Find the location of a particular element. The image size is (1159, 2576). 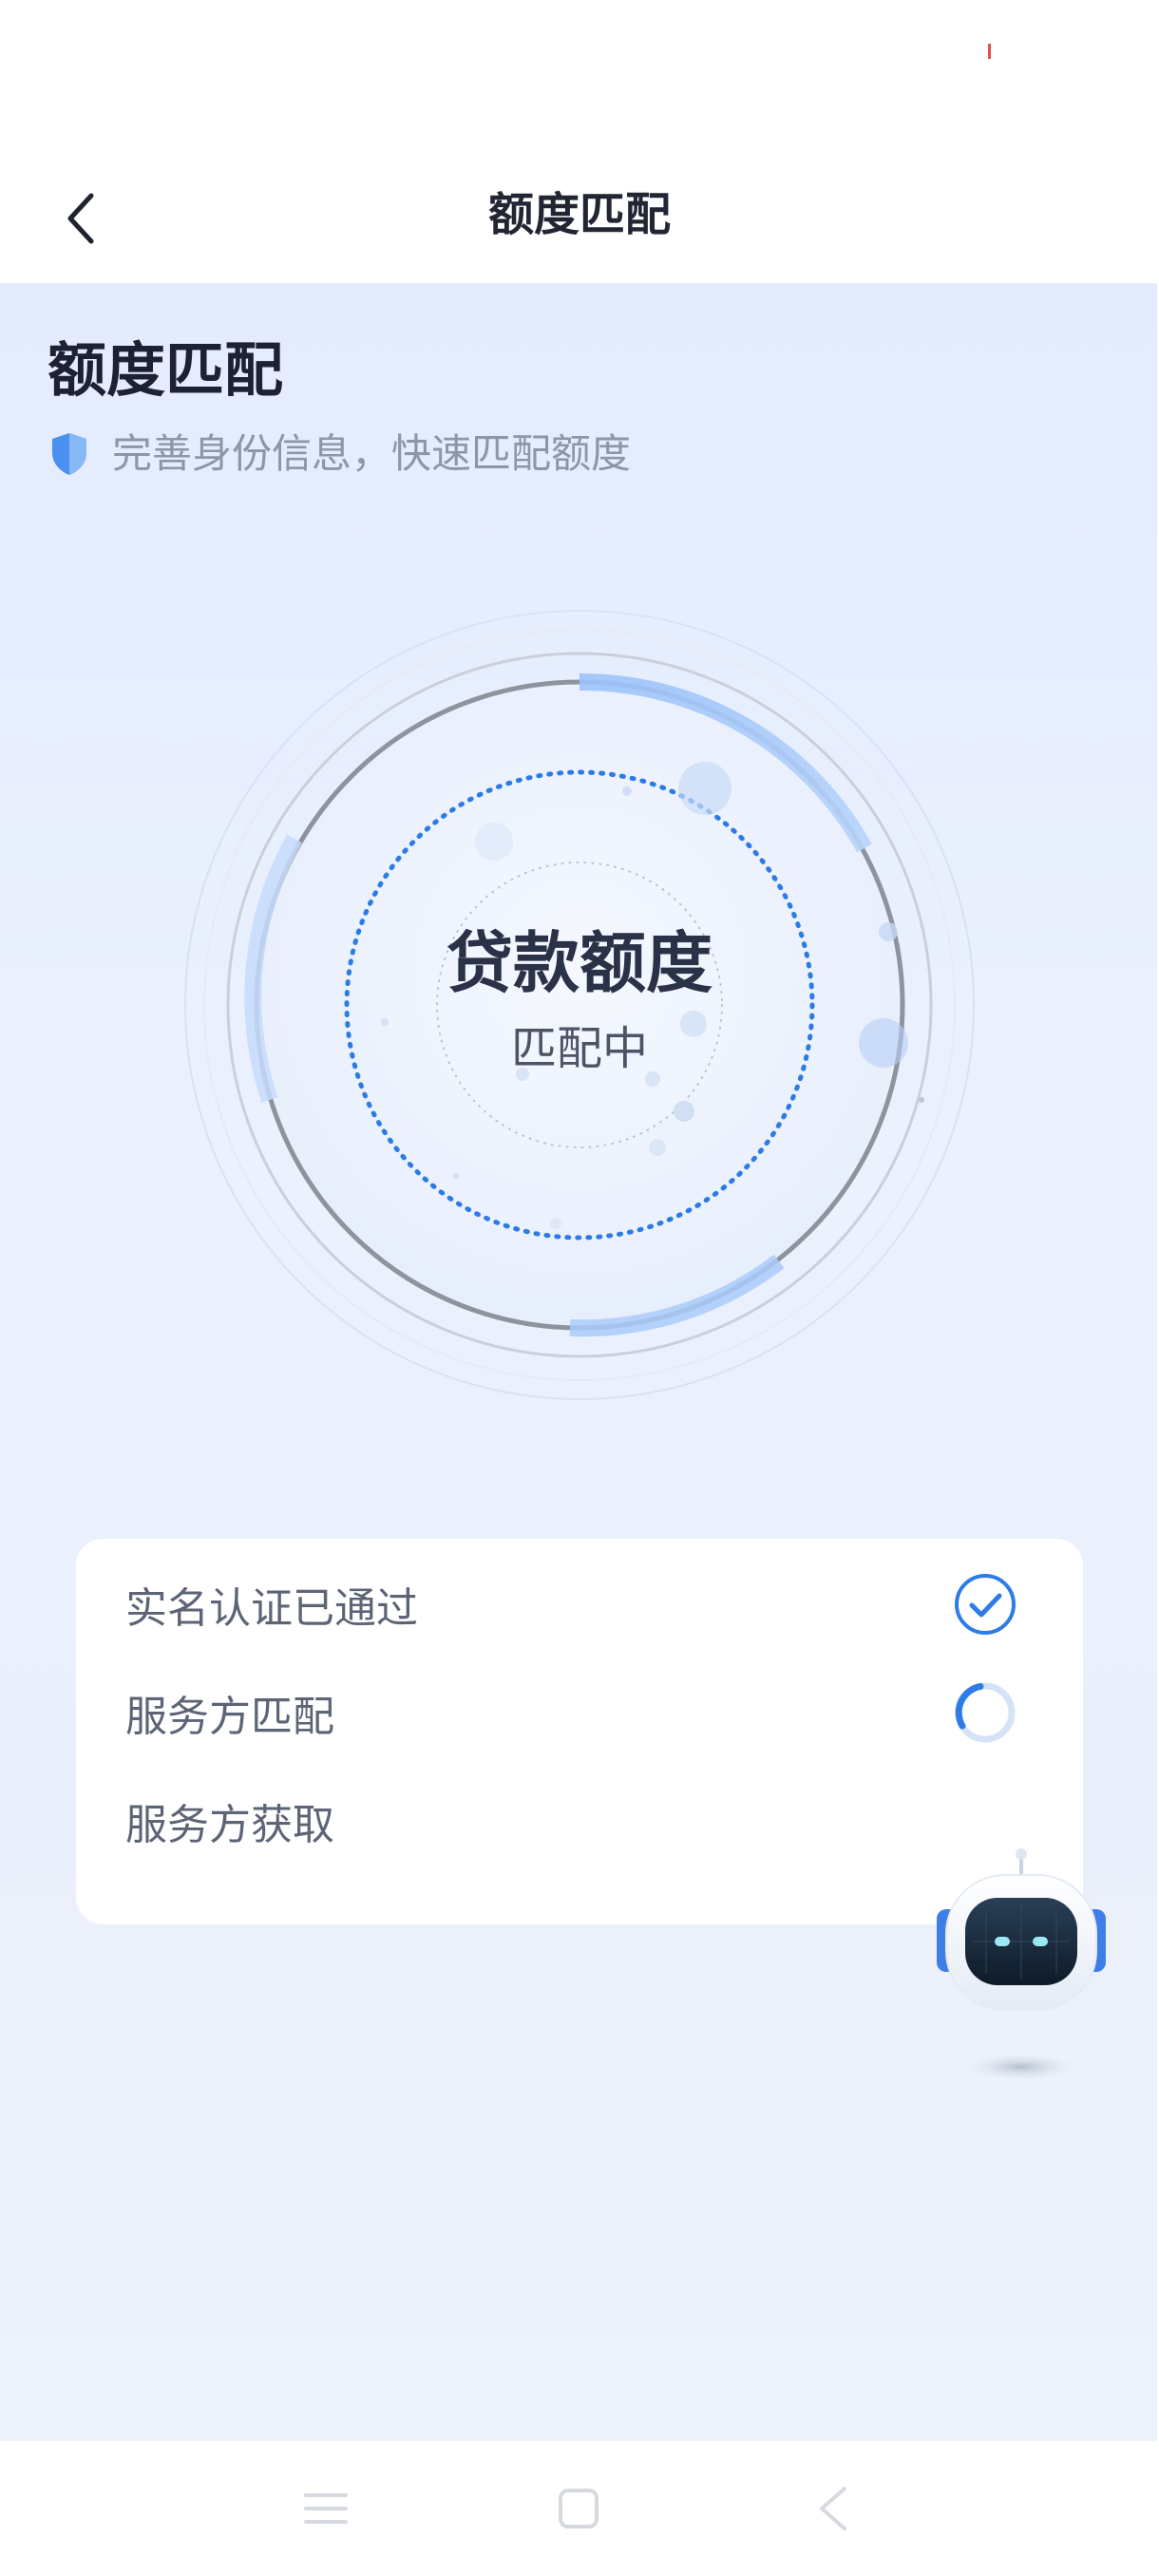

page-title: 额度匹配 is located at coordinates (166, 370).